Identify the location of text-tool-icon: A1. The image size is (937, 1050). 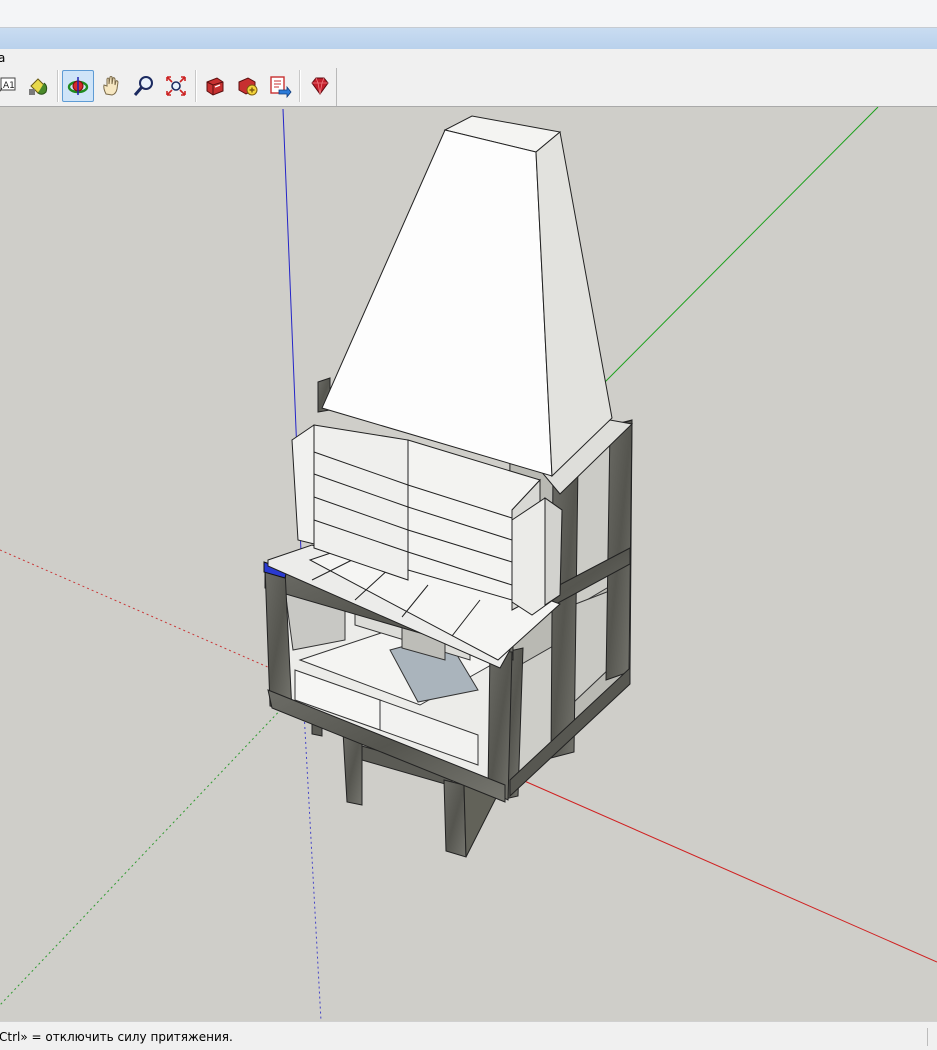
(8, 84).